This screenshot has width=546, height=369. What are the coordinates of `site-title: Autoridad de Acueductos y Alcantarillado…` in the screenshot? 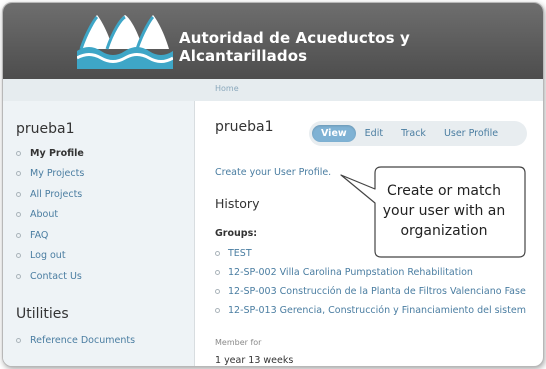 It's located at (294, 47).